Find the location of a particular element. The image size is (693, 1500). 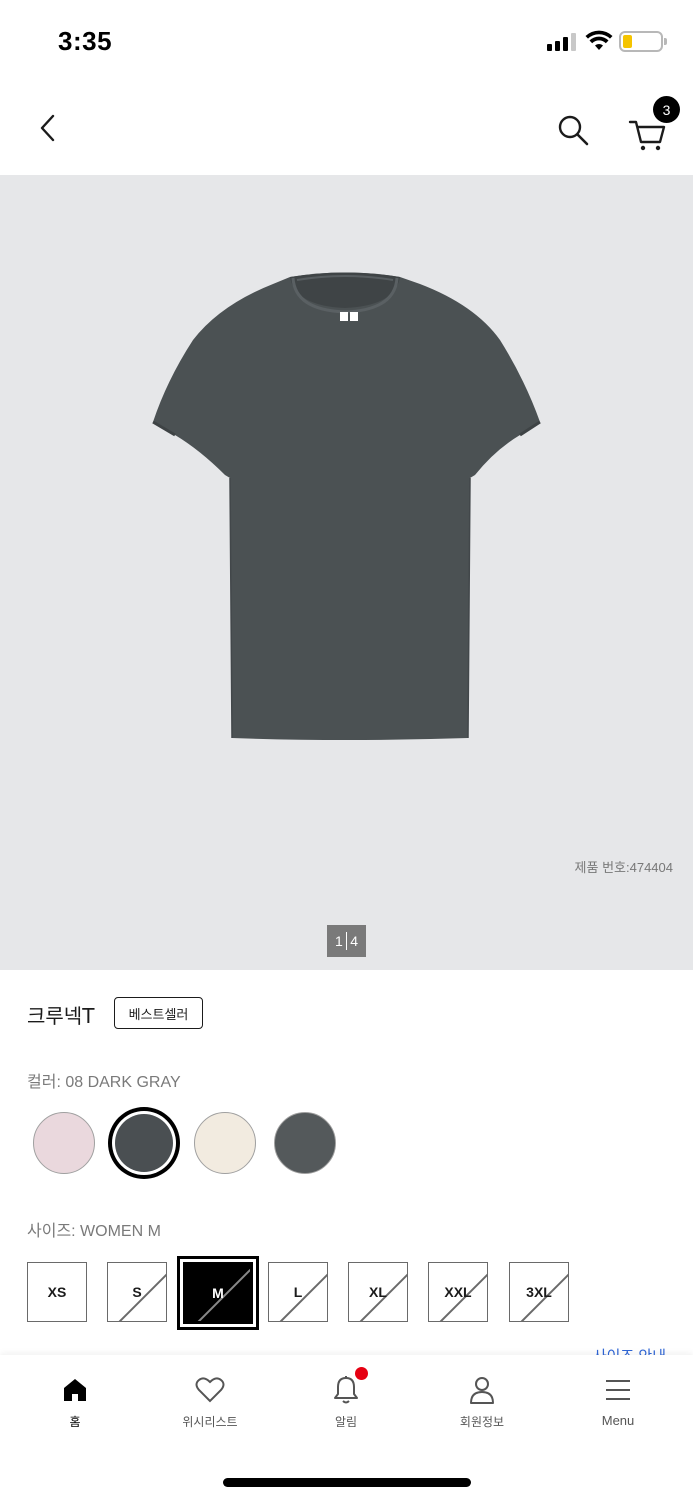

product-name: 크루넥T is located at coordinates (61, 1016).